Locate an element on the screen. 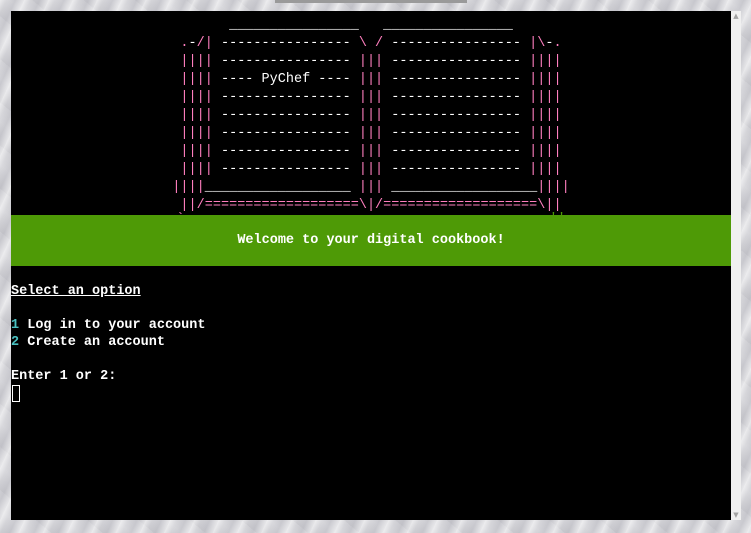 Image resolution: width=751 pixels, height=533 pixels. vertical-scrollbar: ▲ ▼ is located at coordinates (736, 265).